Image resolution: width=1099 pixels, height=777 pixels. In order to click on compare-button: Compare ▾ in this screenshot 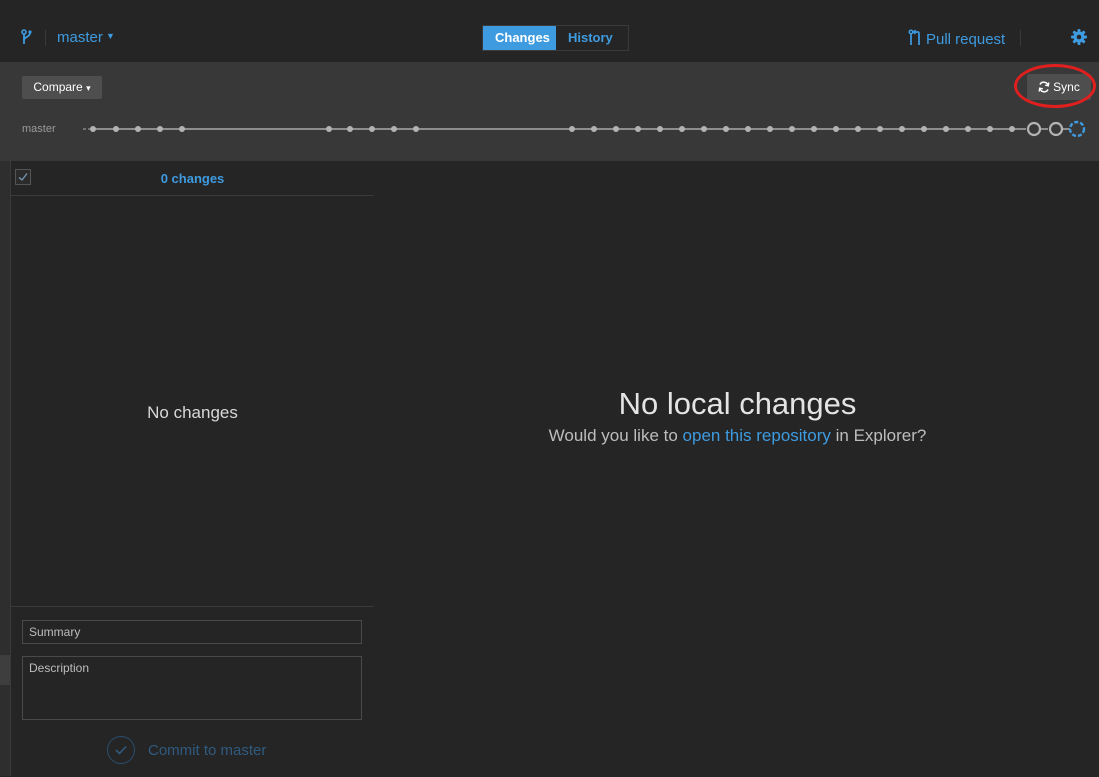, I will do `click(62, 87)`.